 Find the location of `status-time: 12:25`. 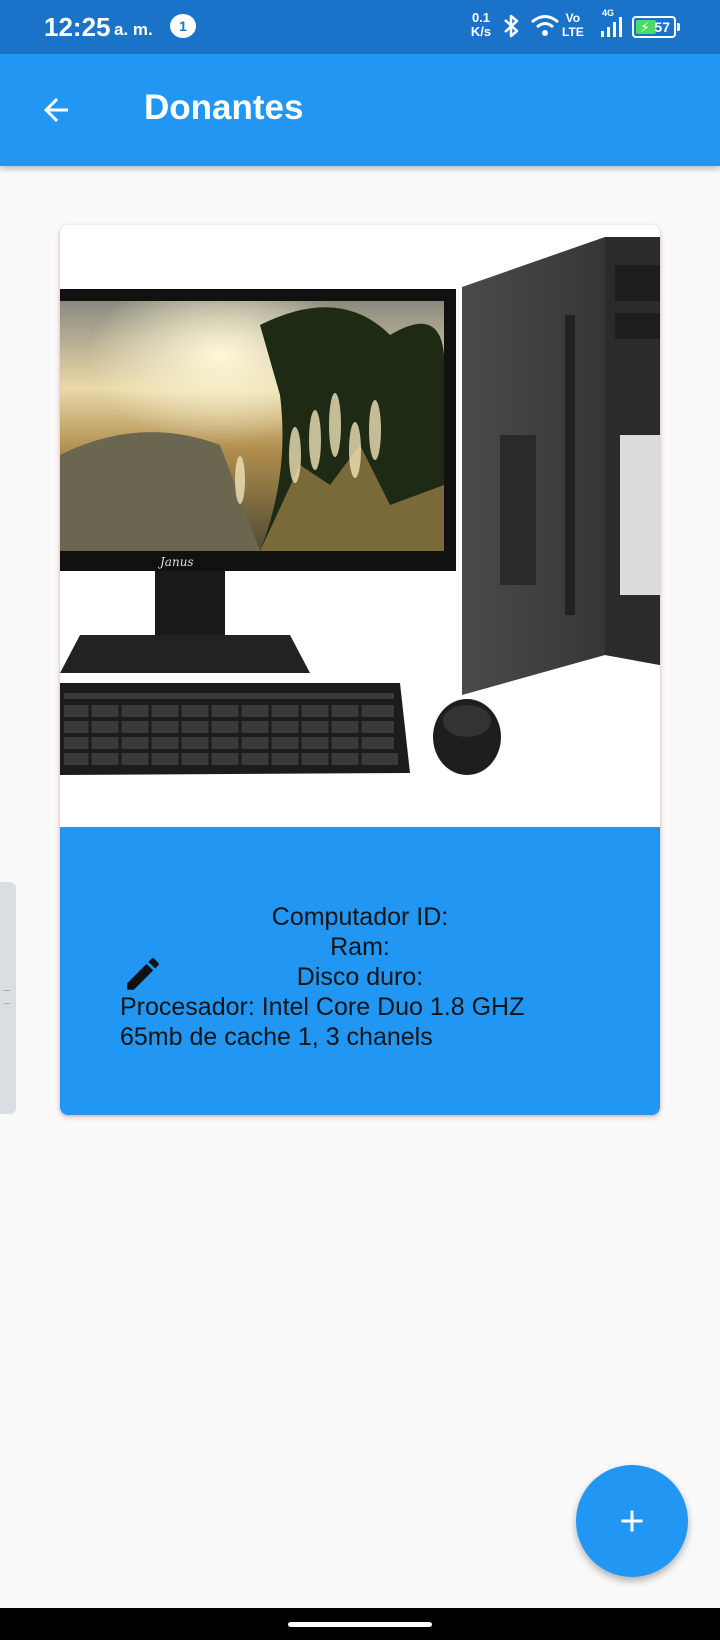

status-time: 12:25 is located at coordinates (77, 27).